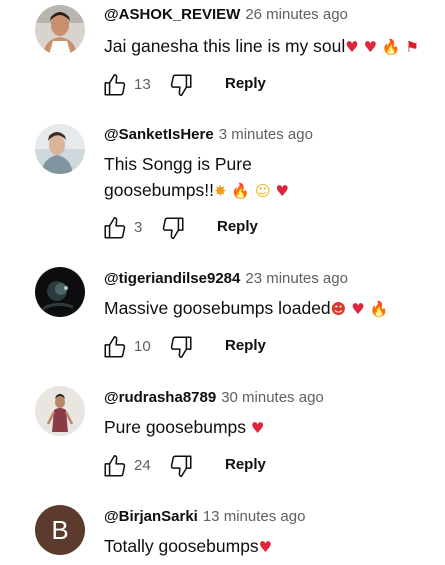  I want to click on comment-timestamp: 23 minutes ago, so click(296, 278).